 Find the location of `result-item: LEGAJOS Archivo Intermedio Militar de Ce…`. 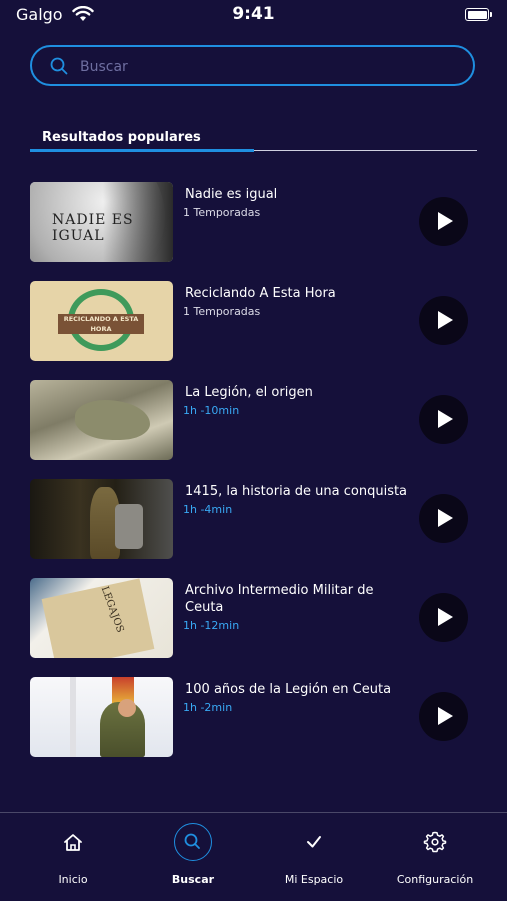

result-item: LEGAJOS Archivo Intermedio Militar de Ce… is located at coordinates (253, 618).